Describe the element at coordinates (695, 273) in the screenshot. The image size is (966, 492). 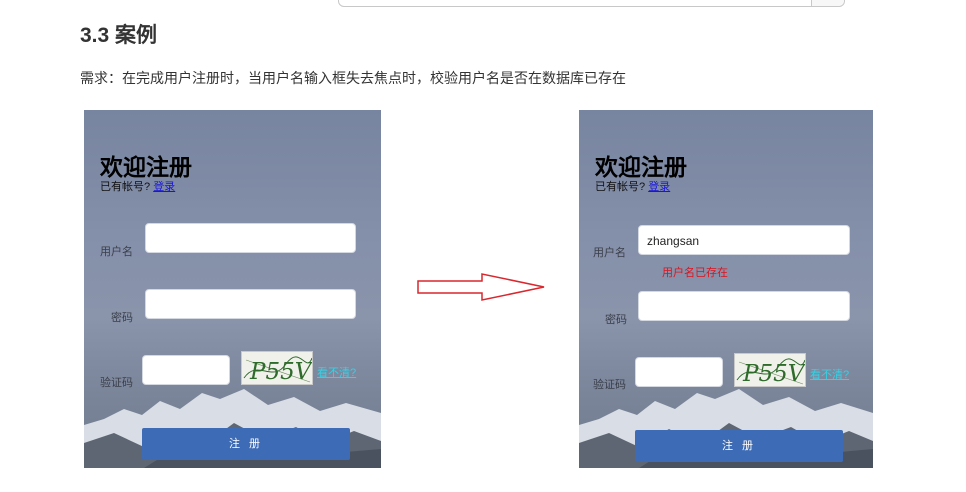
I see `username-error: 用户名已存在` at that location.